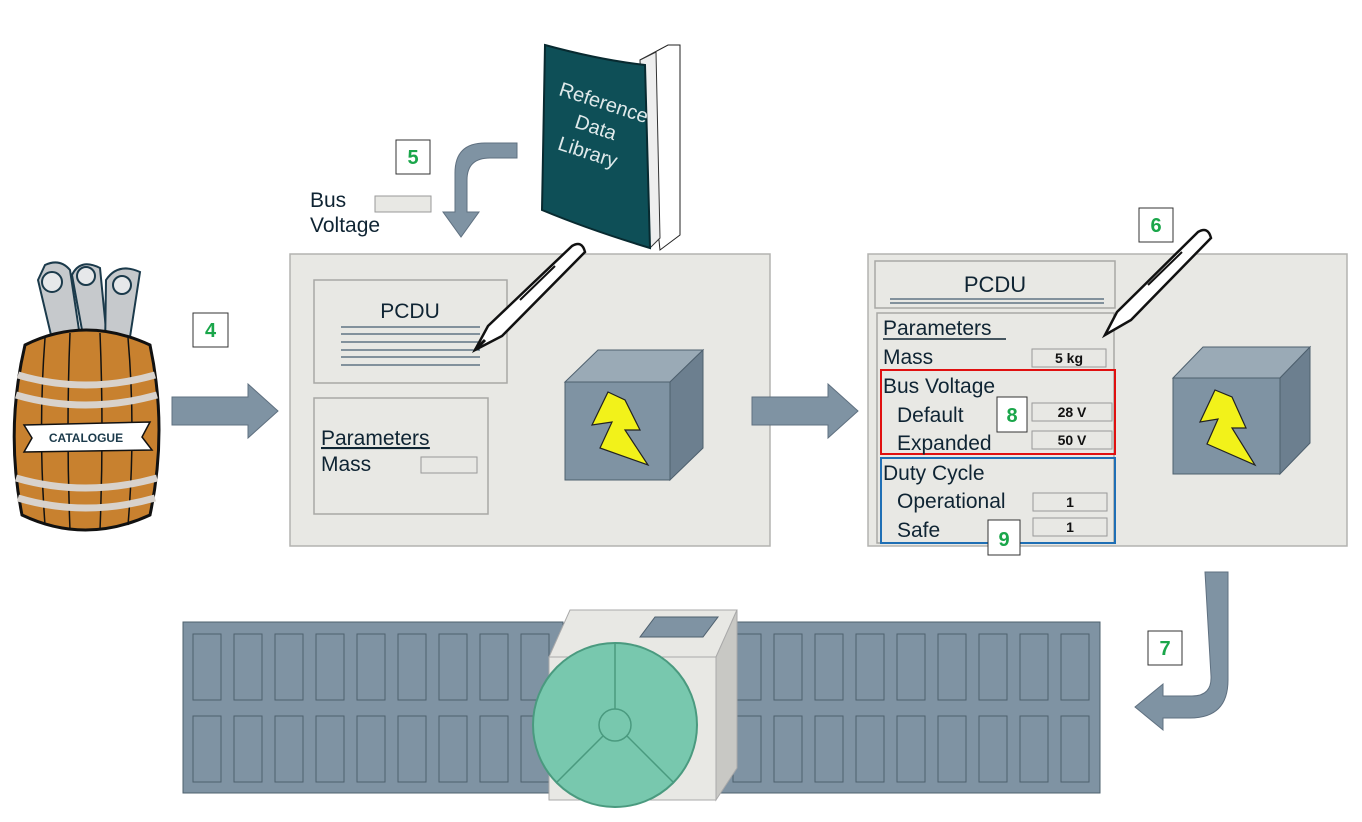 This screenshot has height=822, width=1362. Describe the element at coordinates (1072, 440) in the screenshot. I see `expanded-value: 50 V` at that location.